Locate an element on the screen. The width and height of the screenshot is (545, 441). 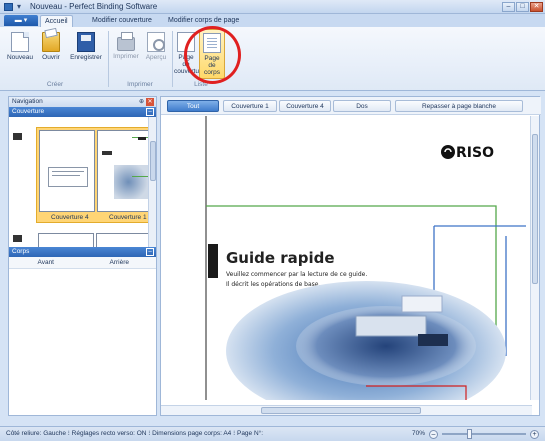
window-controls: – □ ✕ is located at coordinates (522, 7).